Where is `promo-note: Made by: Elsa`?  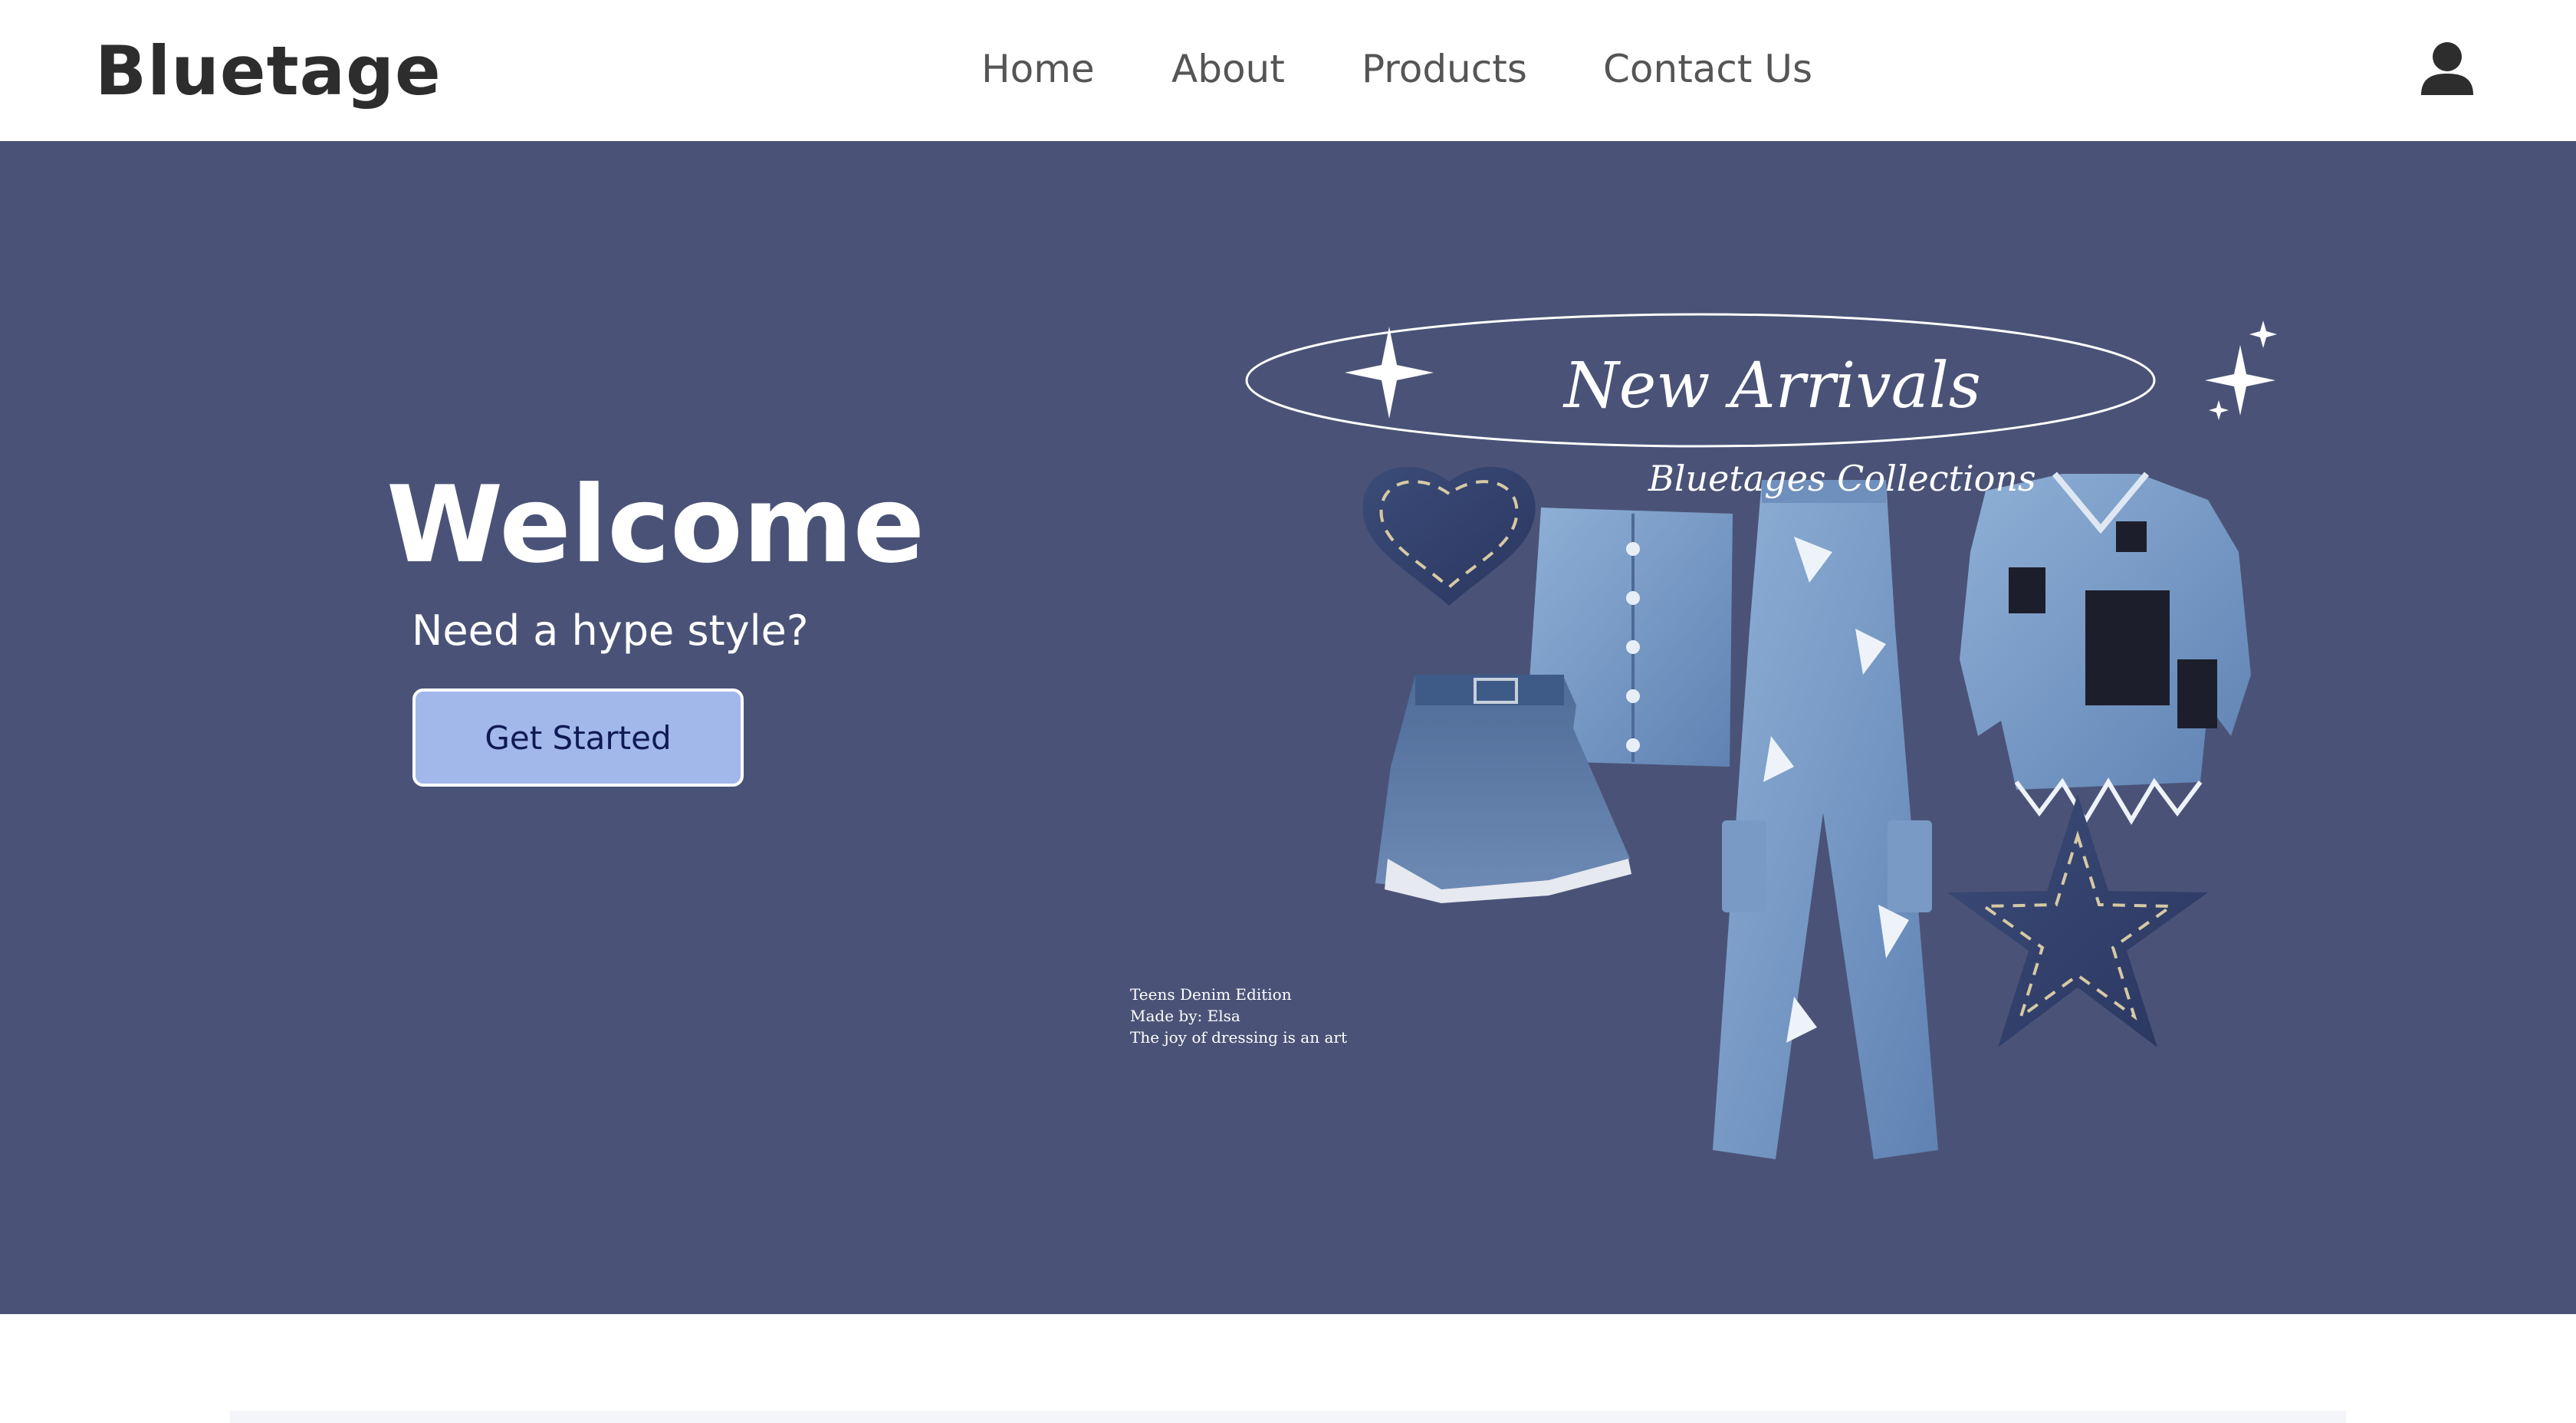
promo-note: Made by: Elsa is located at coordinates (1185, 1016).